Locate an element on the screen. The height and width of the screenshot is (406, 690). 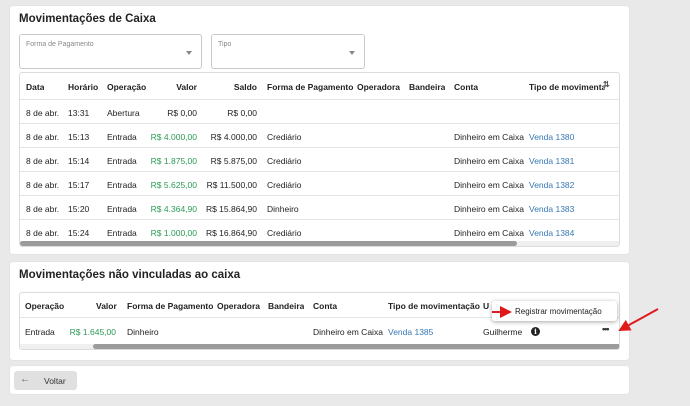
back-button: ← Voltar is located at coordinates (45, 380).